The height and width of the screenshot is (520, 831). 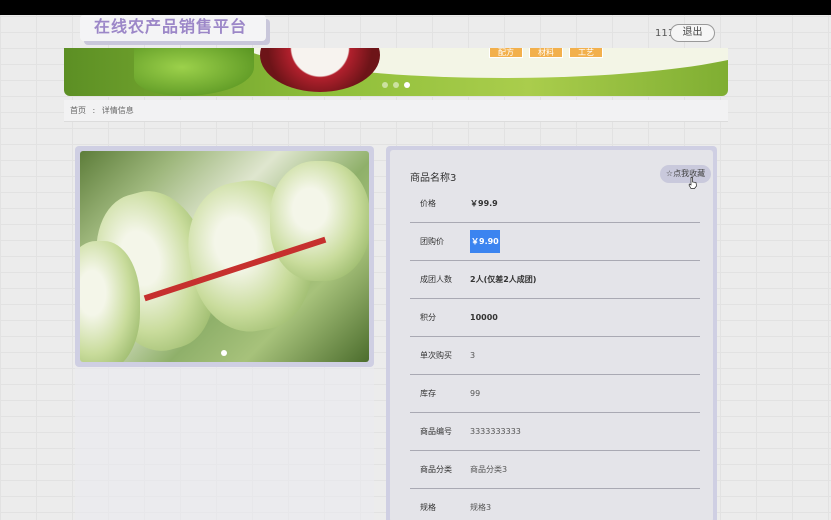 What do you see at coordinates (555, 204) in the screenshot?
I see `attribute-row: 价格 ￥99.9` at bounding box center [555, 204].